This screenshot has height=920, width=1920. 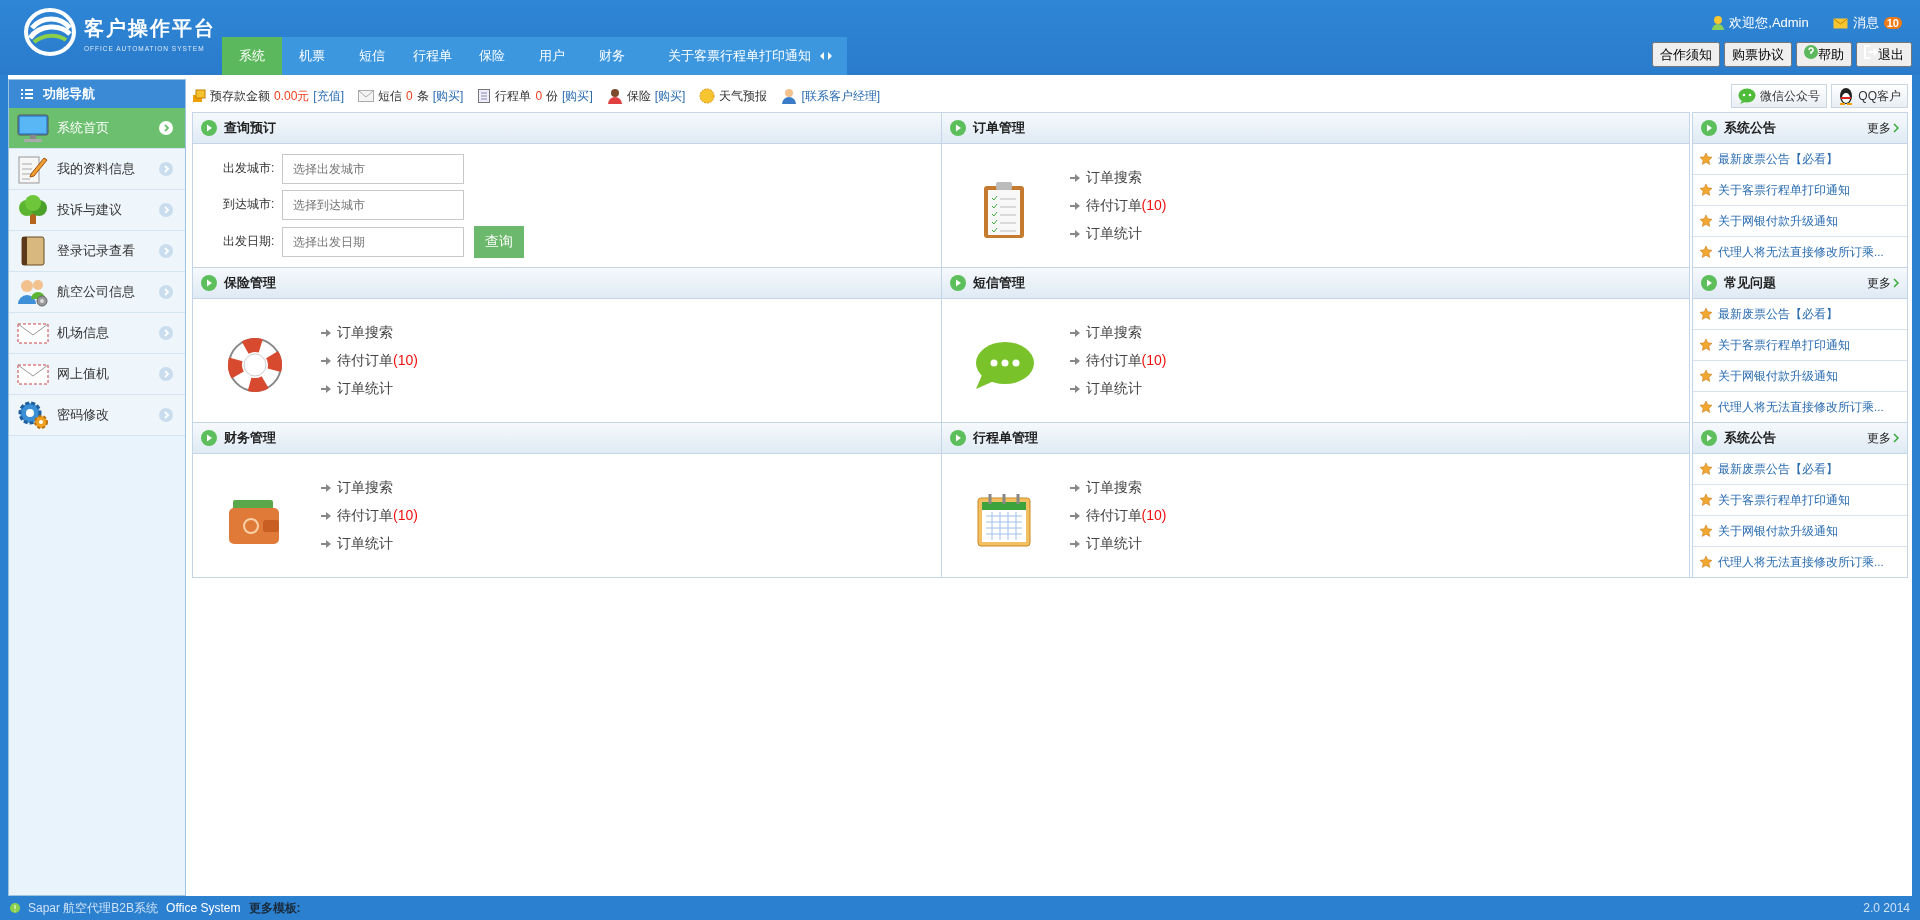 What do you see at coordinates (97, 374) in the screenshot?
I see `sidebar-item: 网上值机` at bounding box center [97, 374].